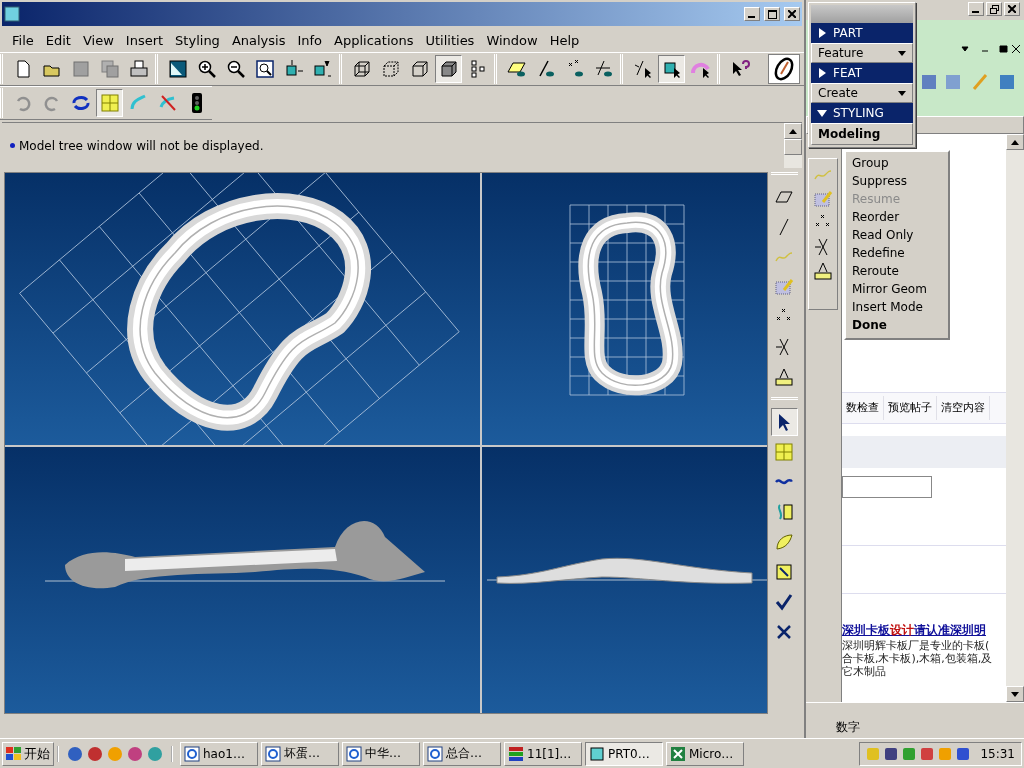 The height and width of the screenshot is (768, 1024). Describe the element at coordinates (897, 325) in the screenshot. I see `menu-command: Done` at that location.